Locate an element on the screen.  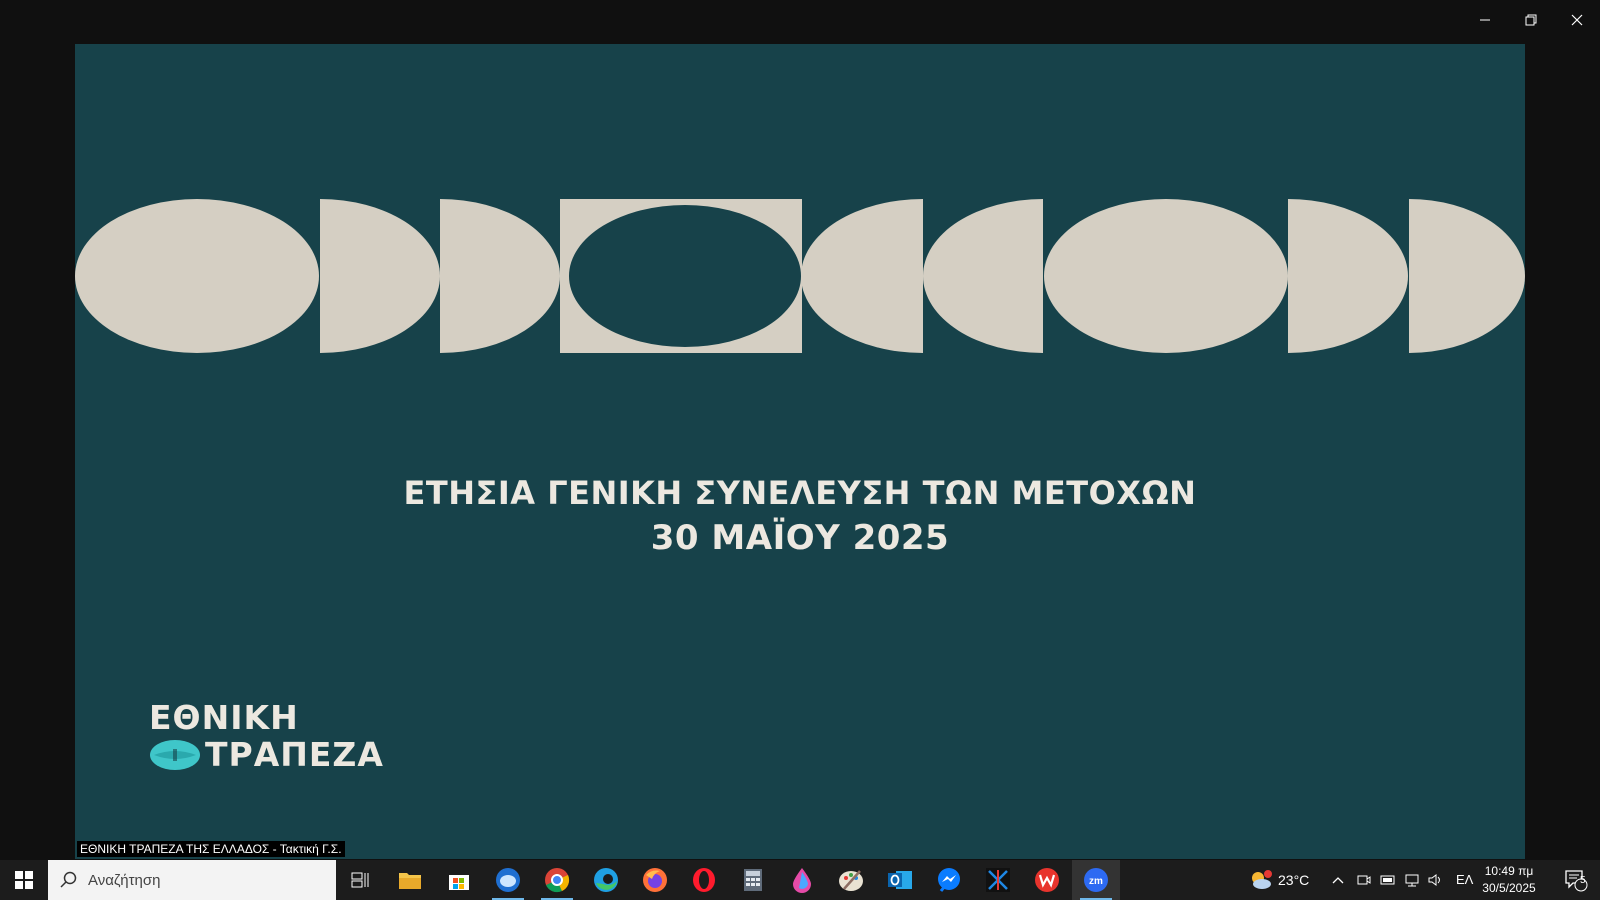
edge-button is located at coordinates (606, 880).